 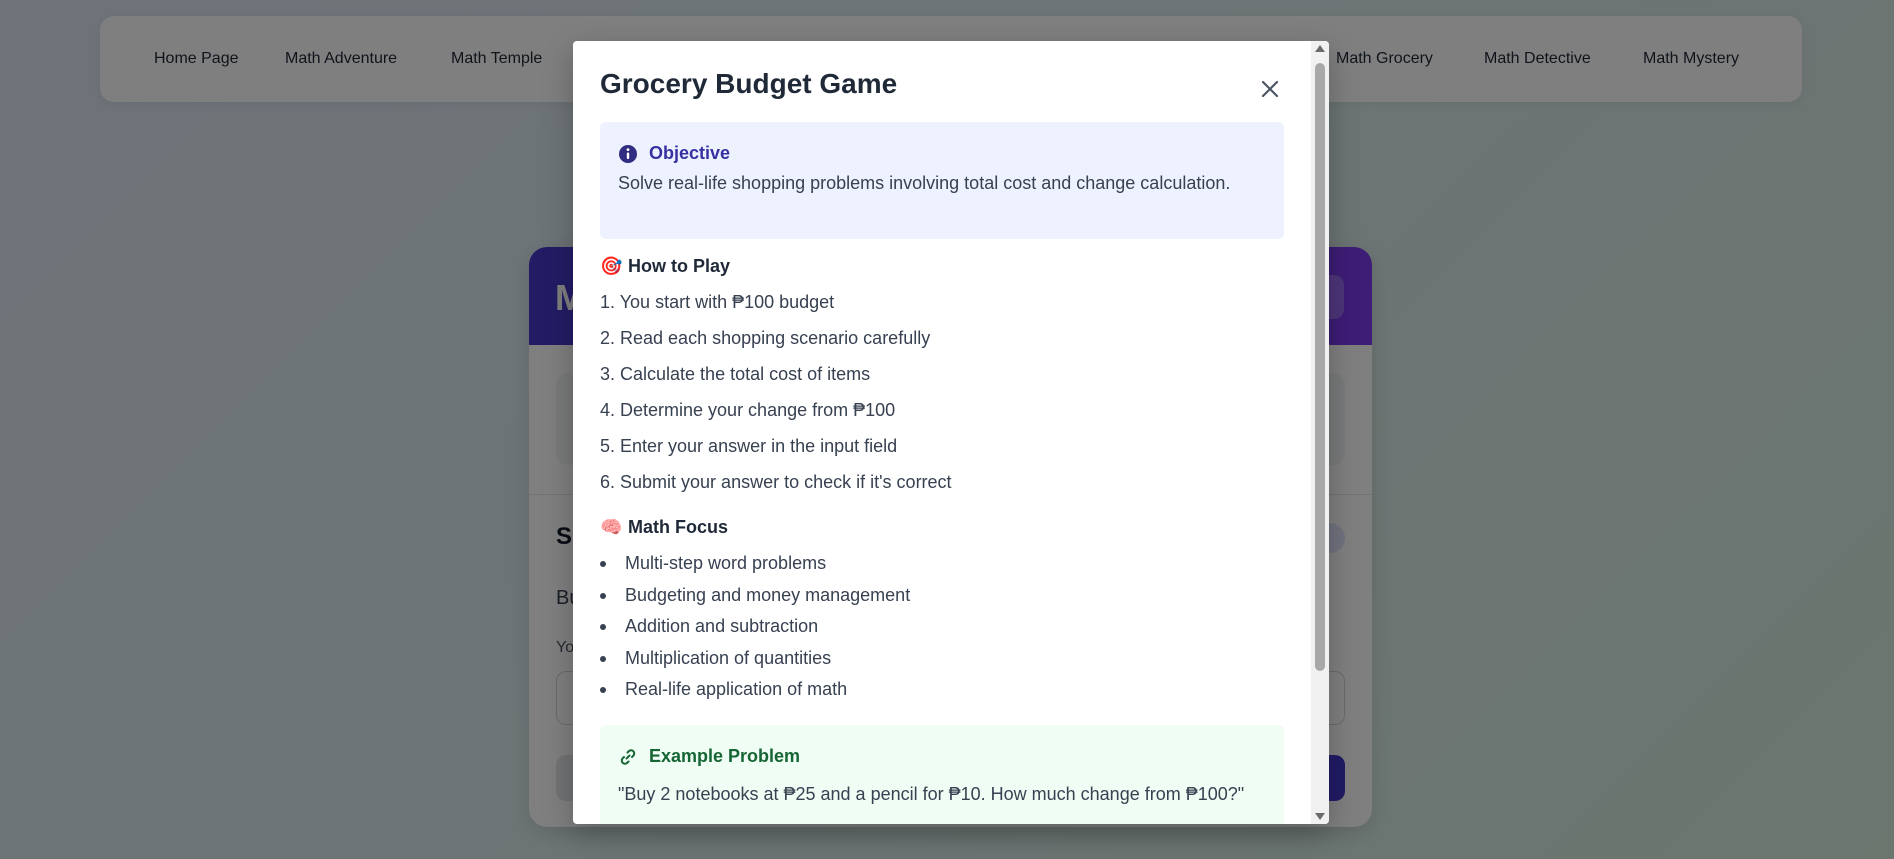 I want to click on how-to-play-title: How to Play, so click(x=679, y=266).